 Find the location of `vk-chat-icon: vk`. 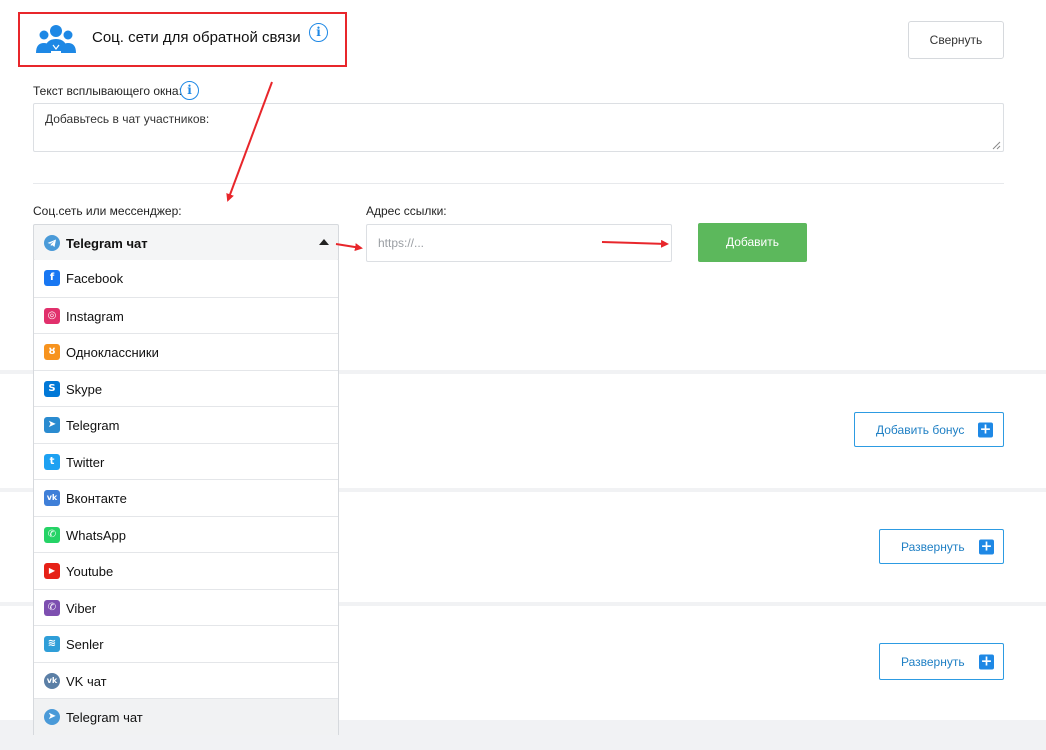

vk-chat-icon: vk is located at coordinates (52, 680).